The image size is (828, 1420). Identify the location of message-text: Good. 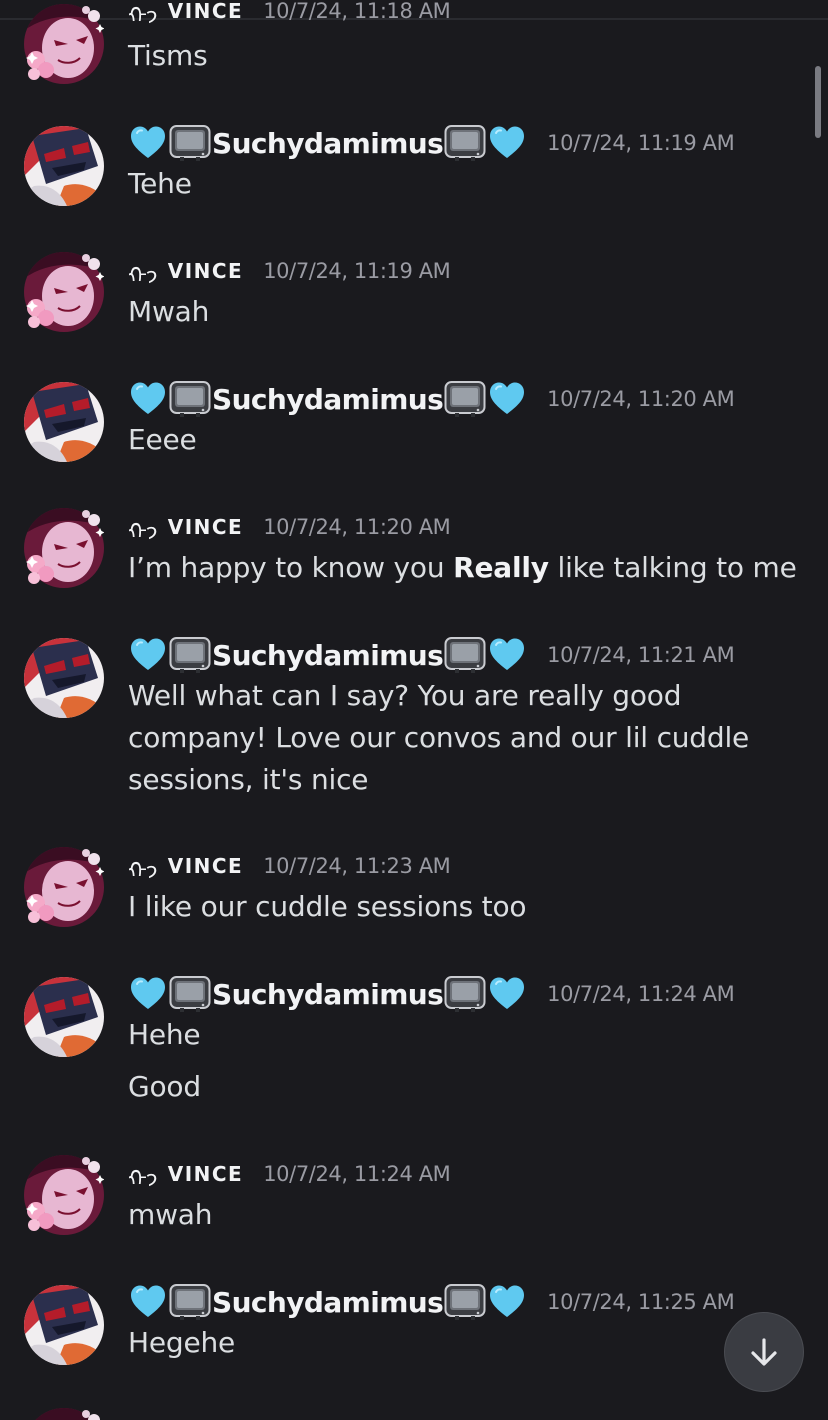
(164, 1086).